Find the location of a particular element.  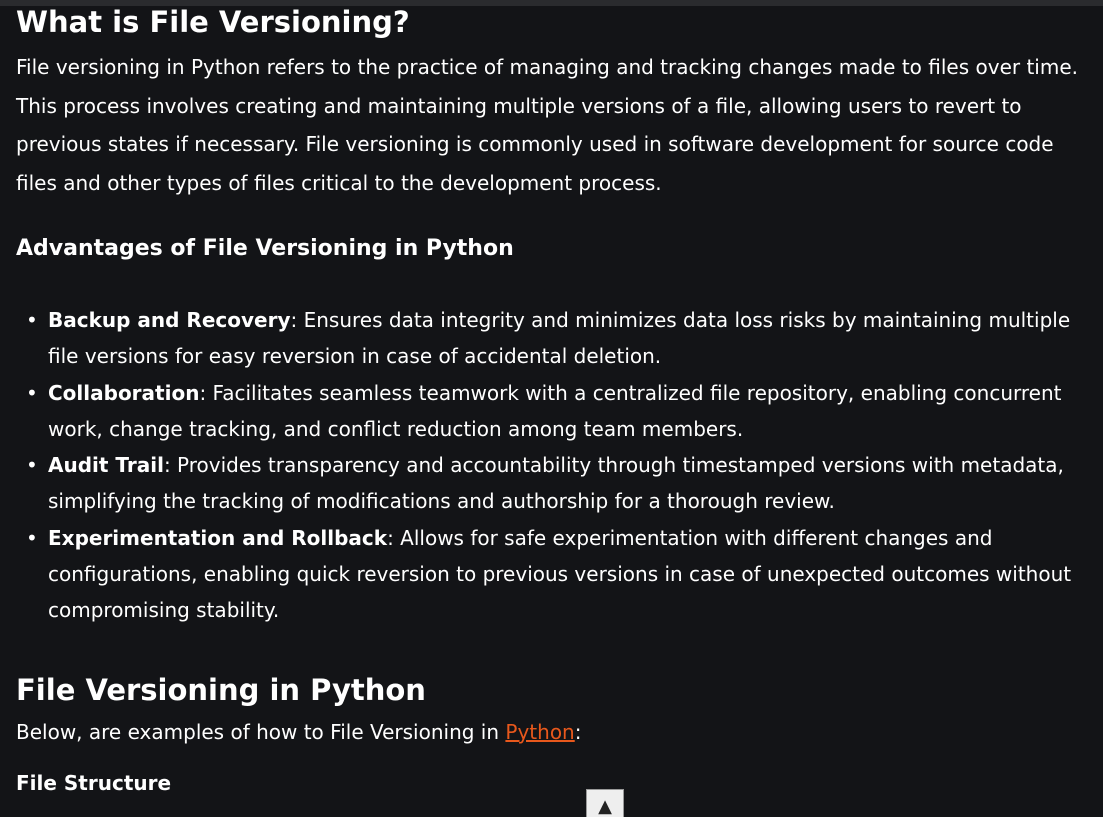

file-structure-heading: File Structure is located at coordinates (94, 782).